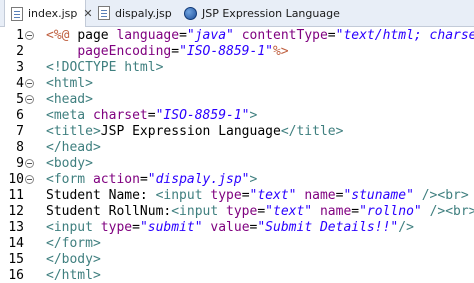 This screenshot has width=474, height=283. What do you see at coordinates (328, 227) in the screenshot?
I see `code-token: "Submit Details!!"` at bounding box center [328, 227].